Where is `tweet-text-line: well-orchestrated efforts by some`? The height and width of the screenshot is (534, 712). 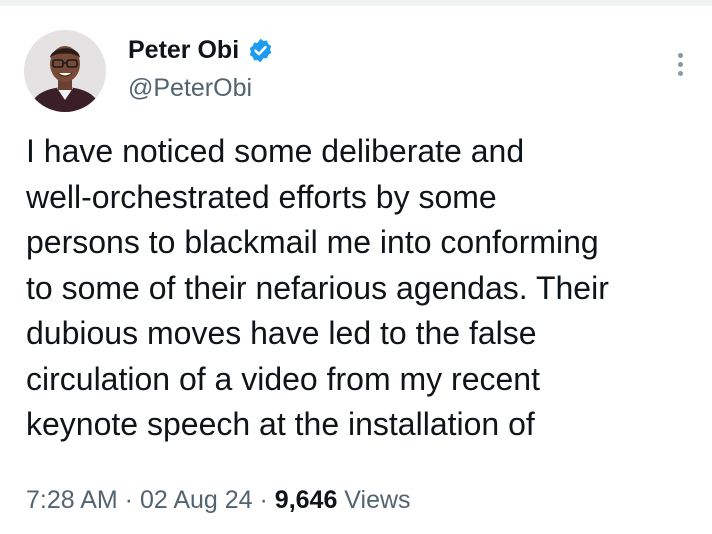
tweet-text-line: well-orchestrated efforts by some is located at coordinates (261, 196).